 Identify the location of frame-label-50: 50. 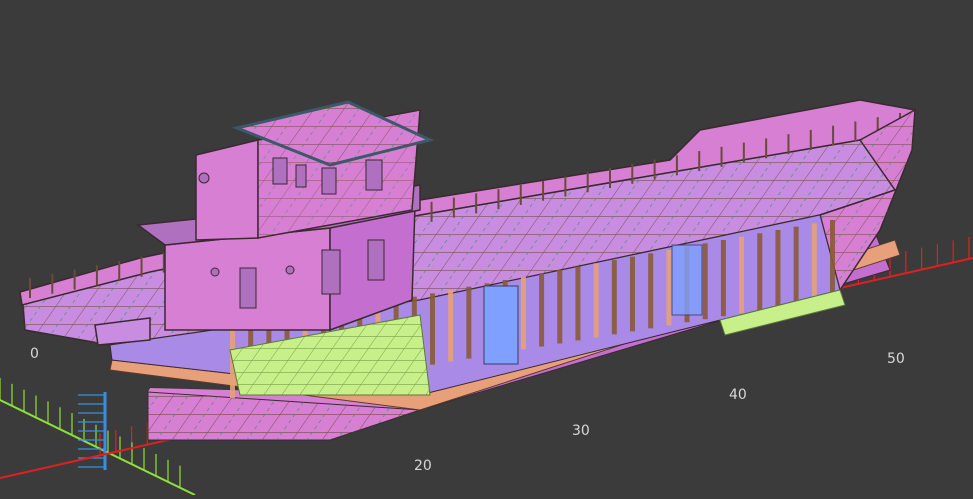
(896, 359).